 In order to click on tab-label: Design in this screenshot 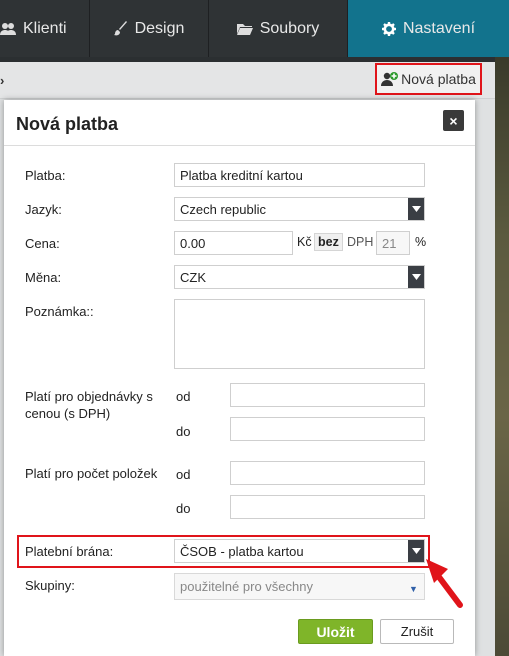, I will do `click(159, 28)`.